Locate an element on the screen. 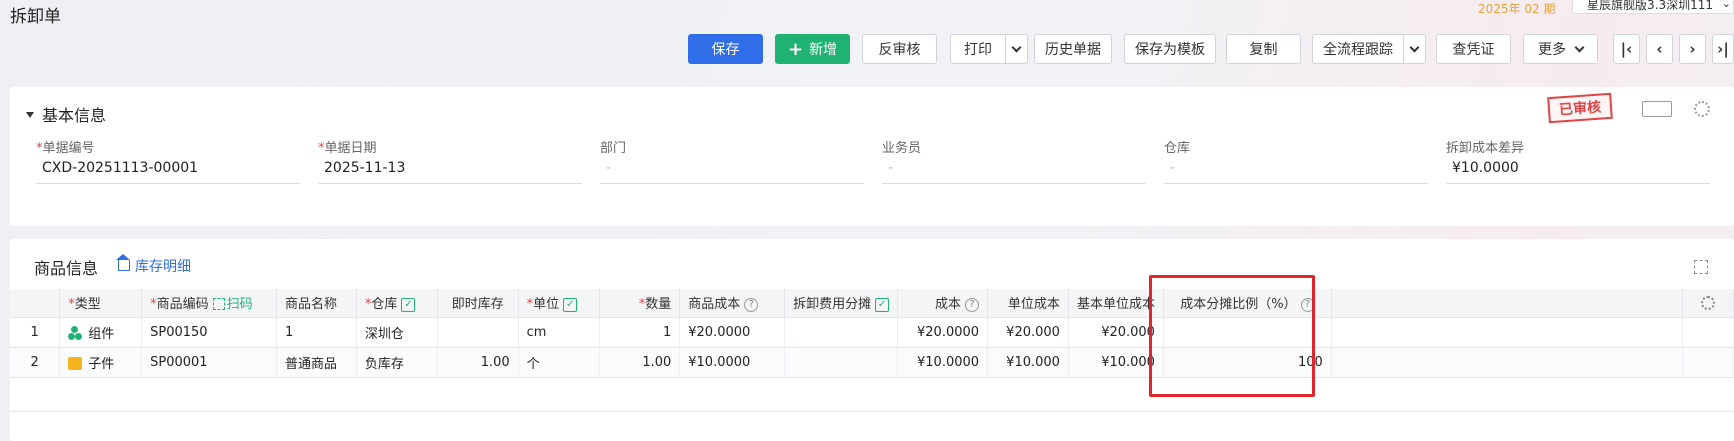  stock-detail-label: 库存明细 is located at coordinates (163, 267).